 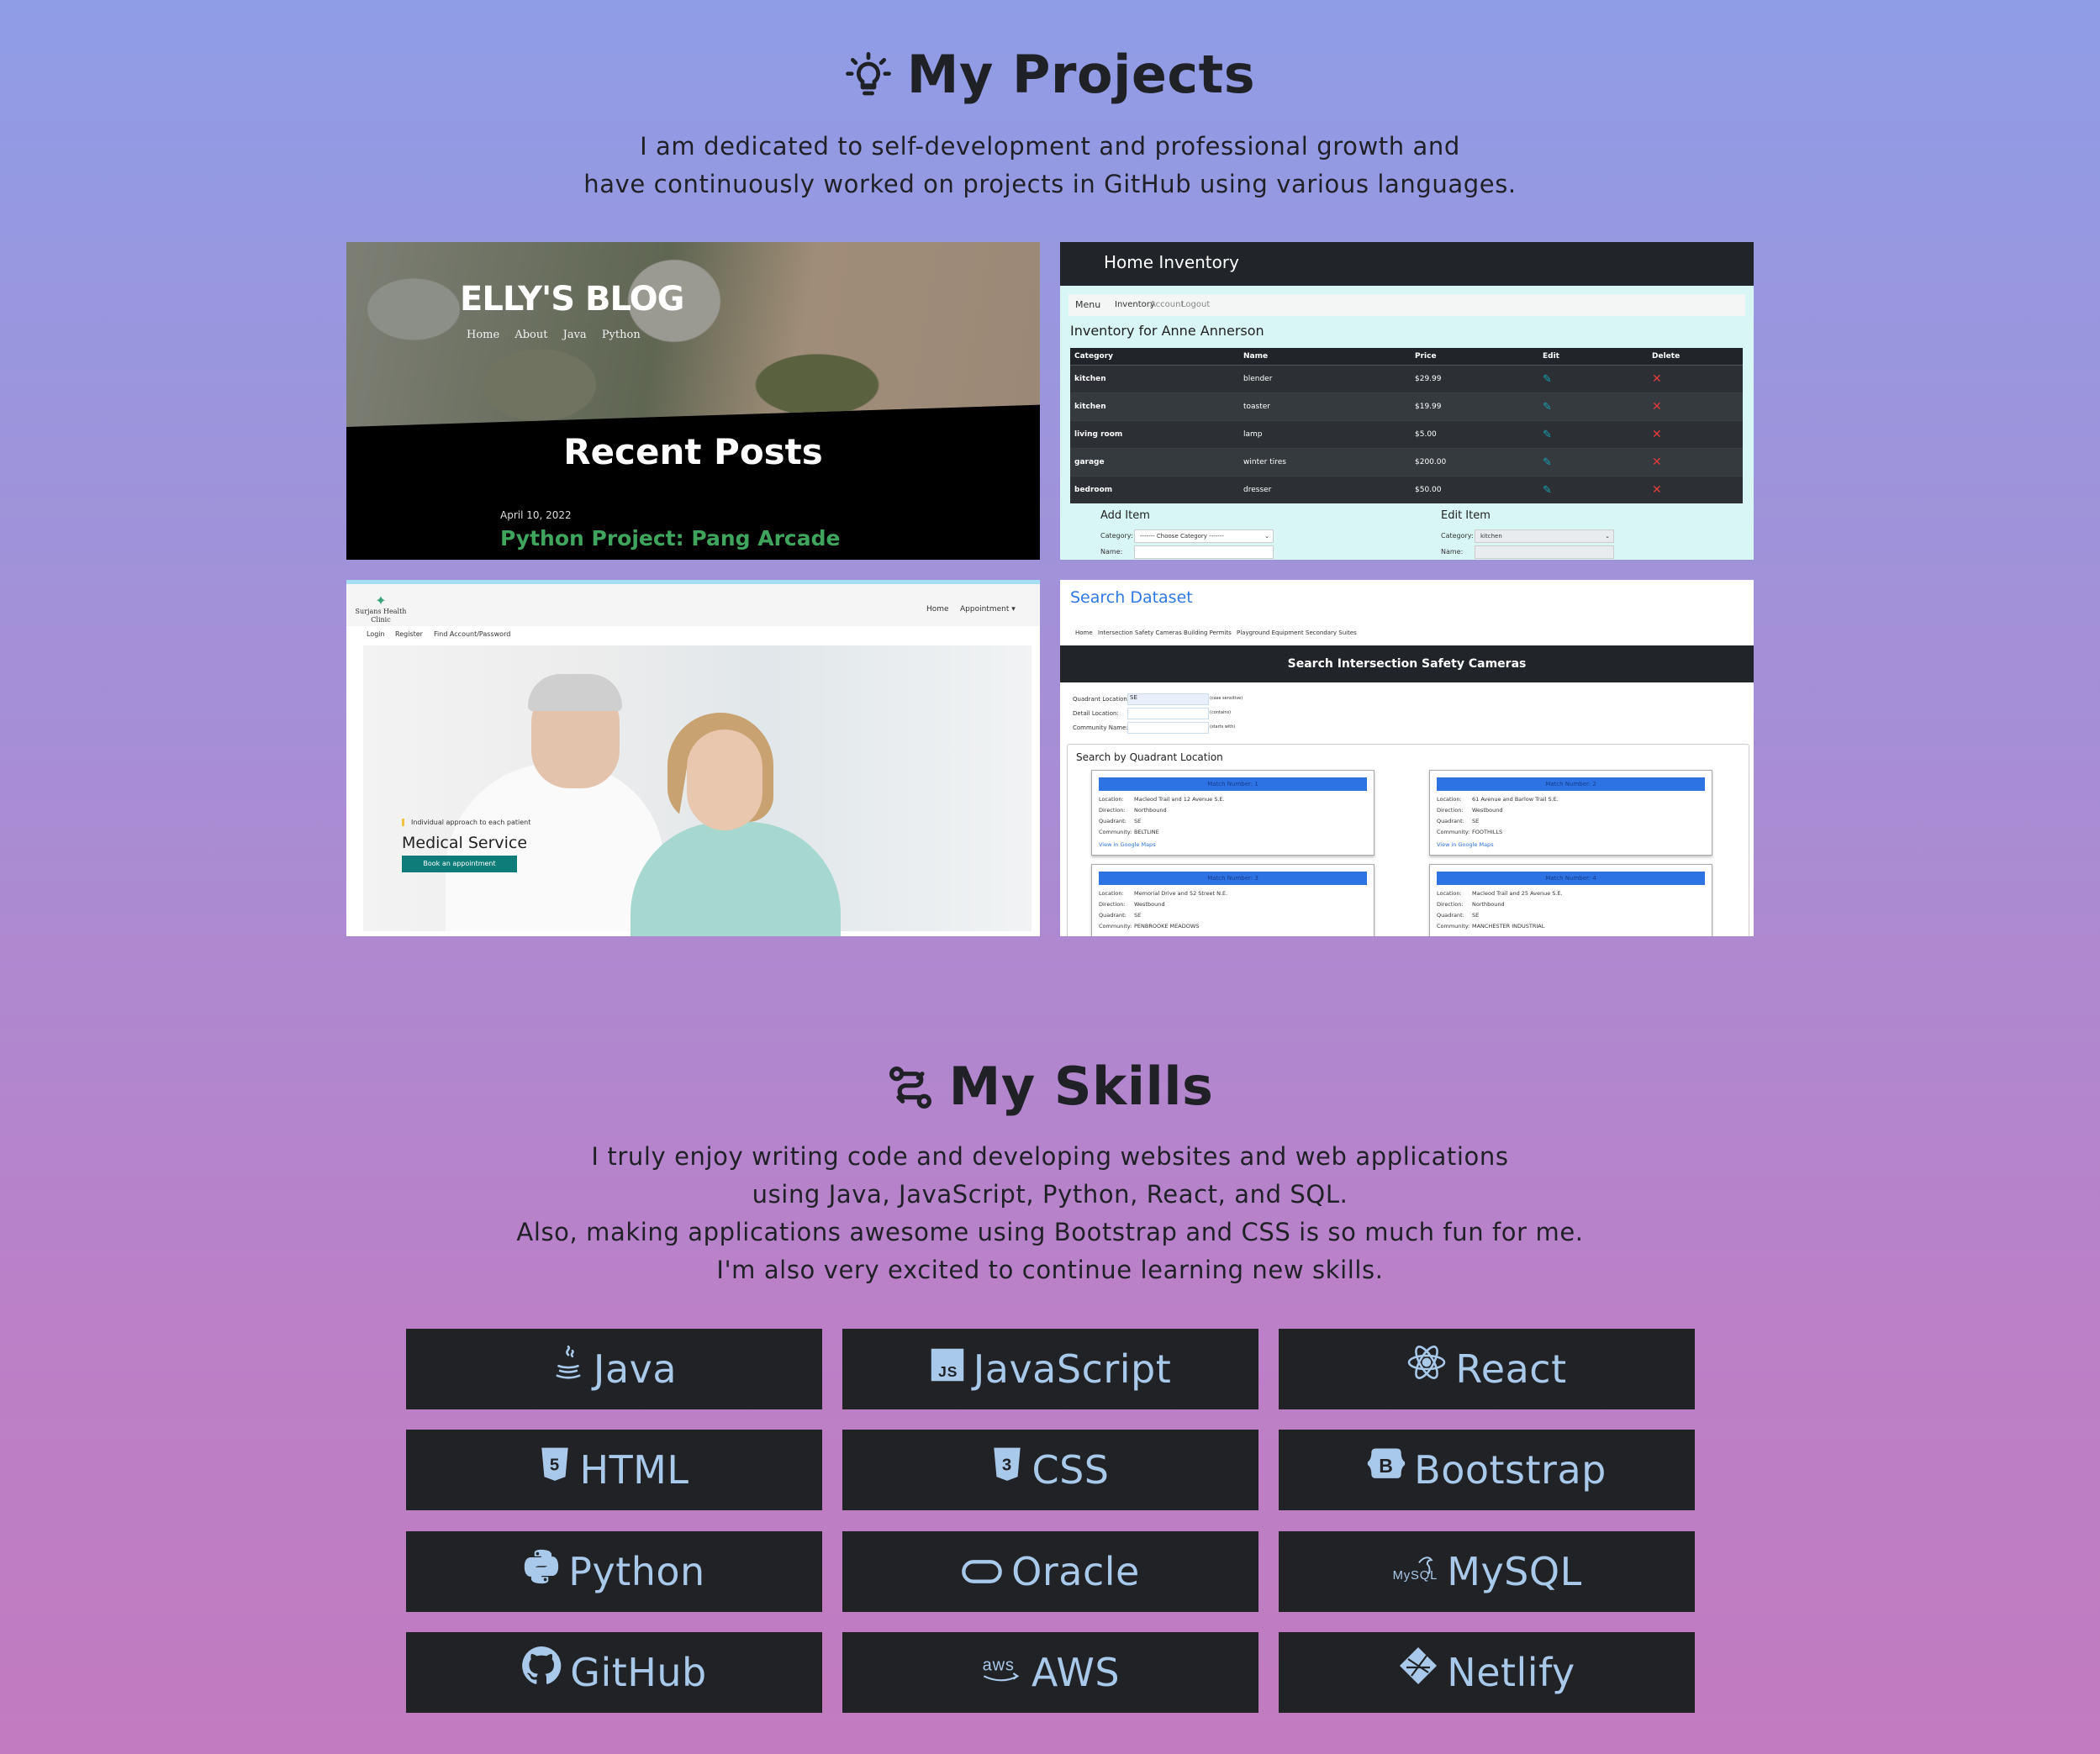 I want to click on community-label: Community Name:, so click(x=1100, y=727).